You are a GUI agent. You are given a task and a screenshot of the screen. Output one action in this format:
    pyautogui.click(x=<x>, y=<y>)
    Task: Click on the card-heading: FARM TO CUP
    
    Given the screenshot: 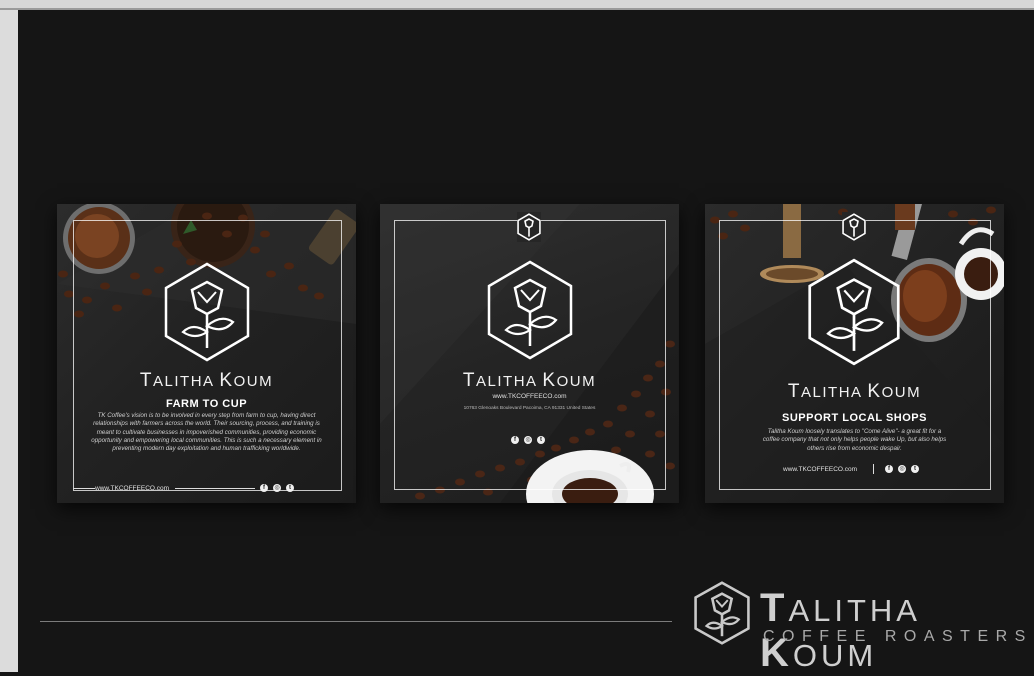 What is the action you would take?
    pyautogui.click(x=206, y=404)
    